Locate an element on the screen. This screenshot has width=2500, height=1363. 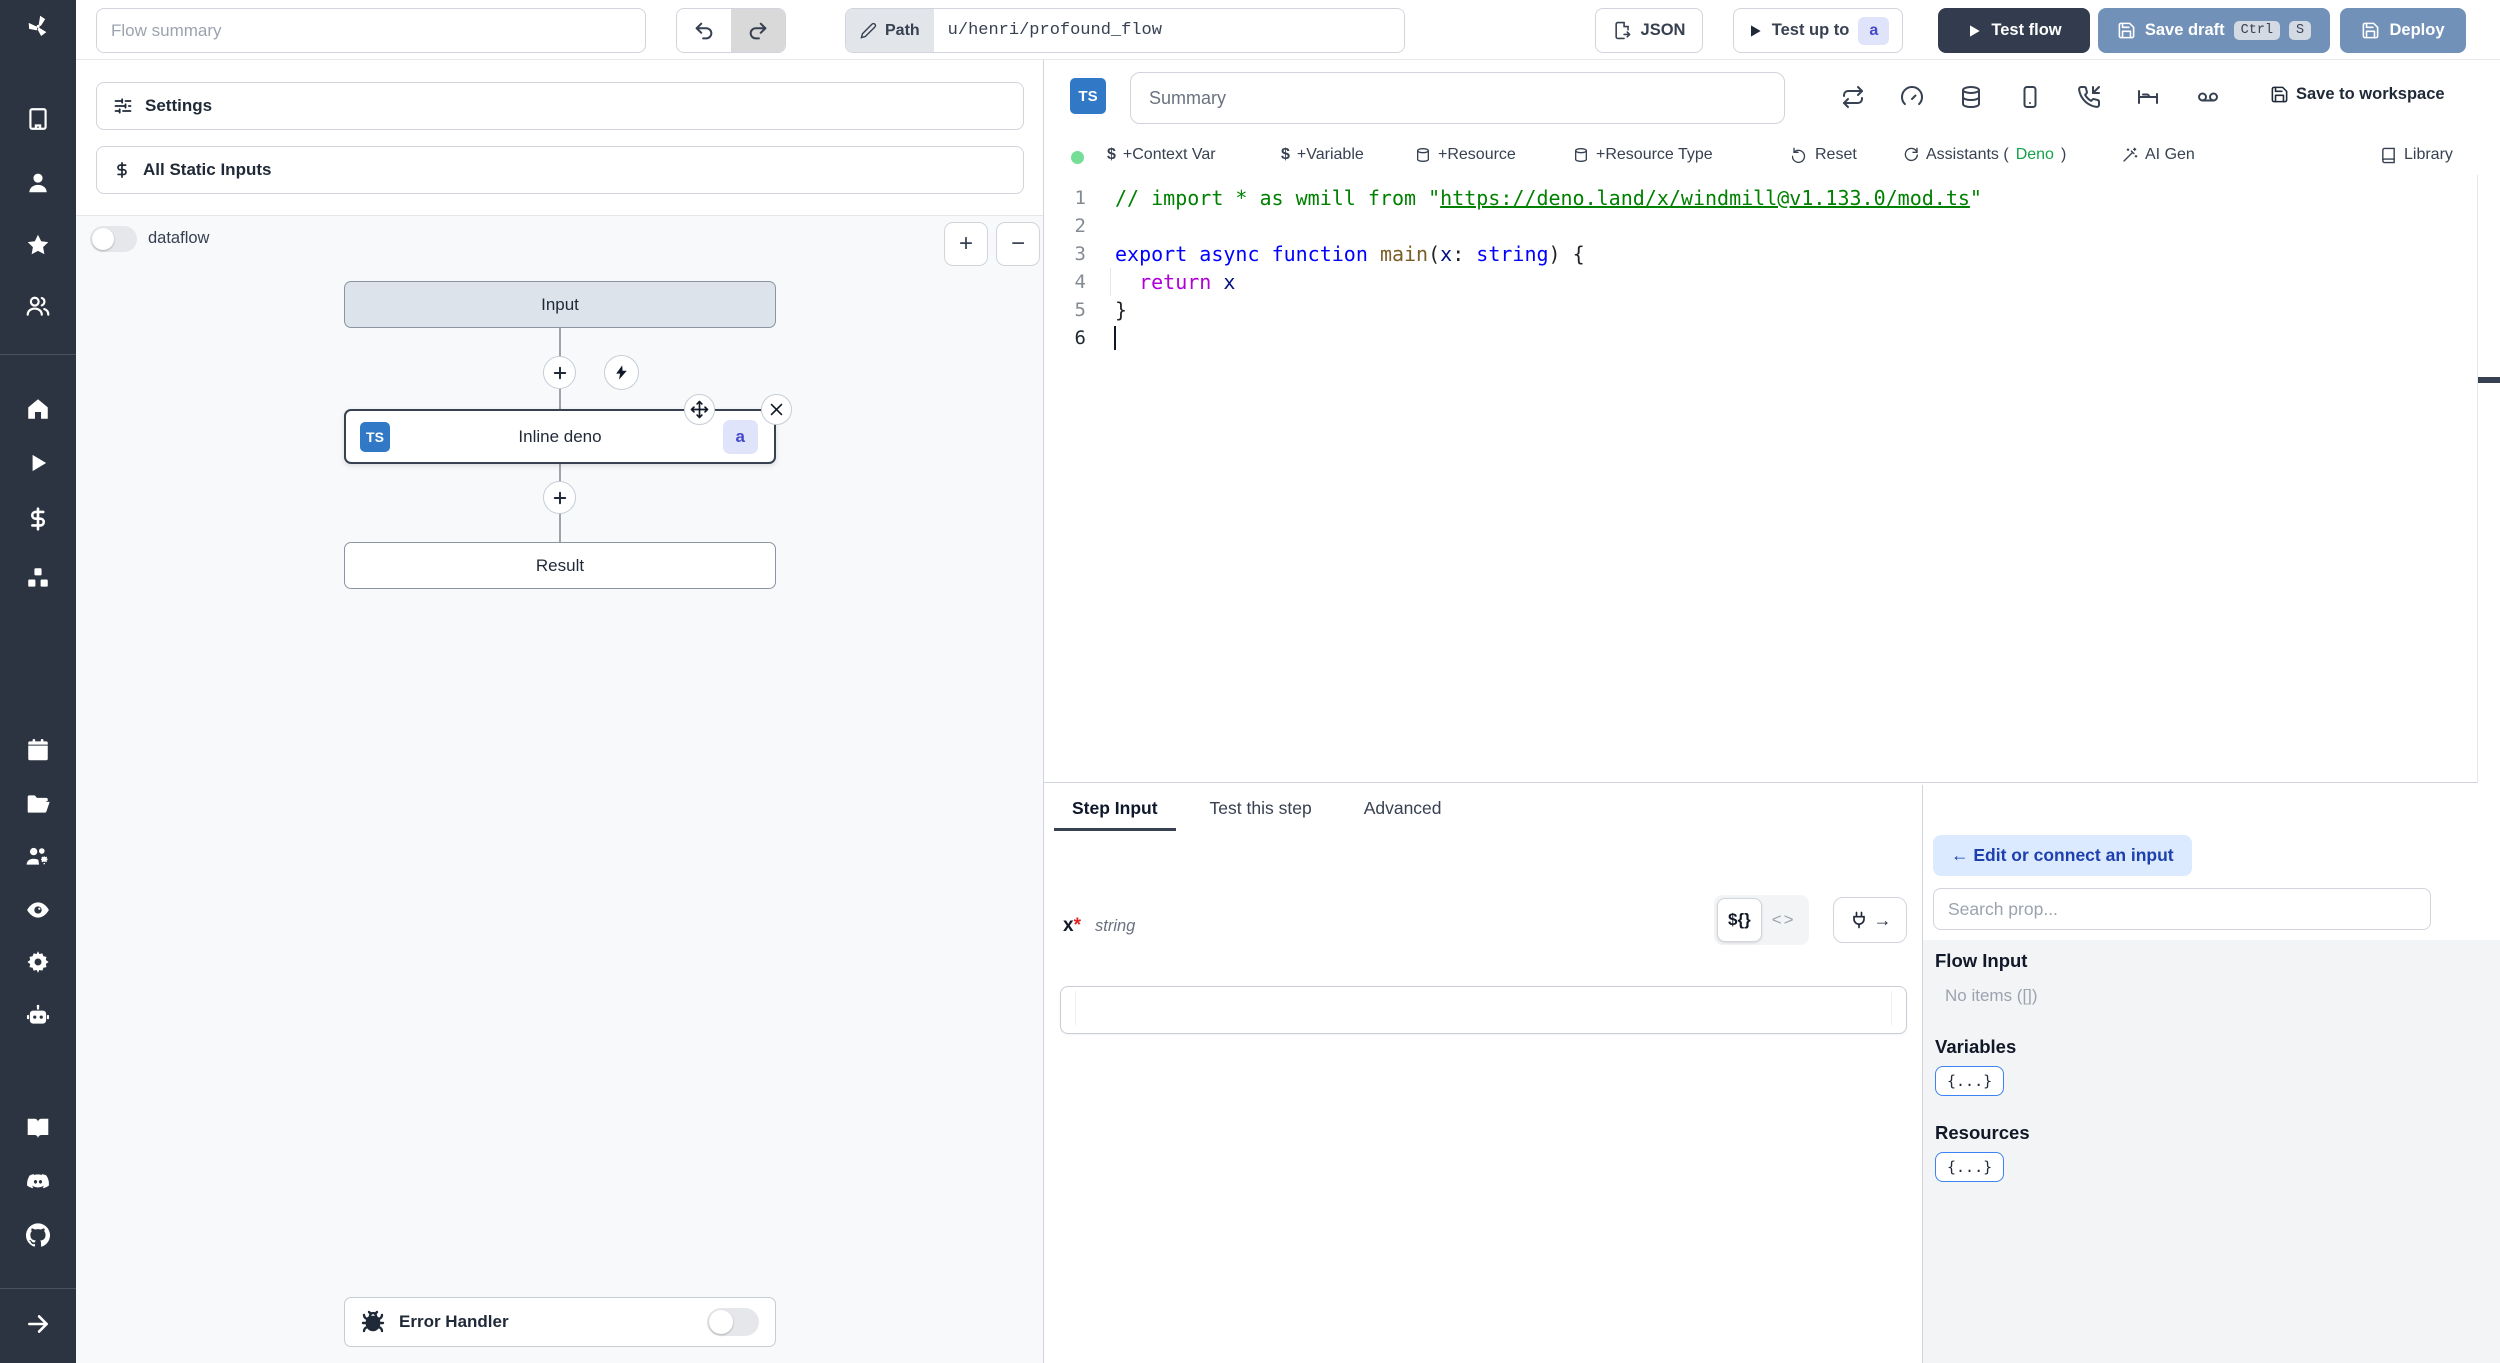
database-icon is located at coordinates (1971, 97).